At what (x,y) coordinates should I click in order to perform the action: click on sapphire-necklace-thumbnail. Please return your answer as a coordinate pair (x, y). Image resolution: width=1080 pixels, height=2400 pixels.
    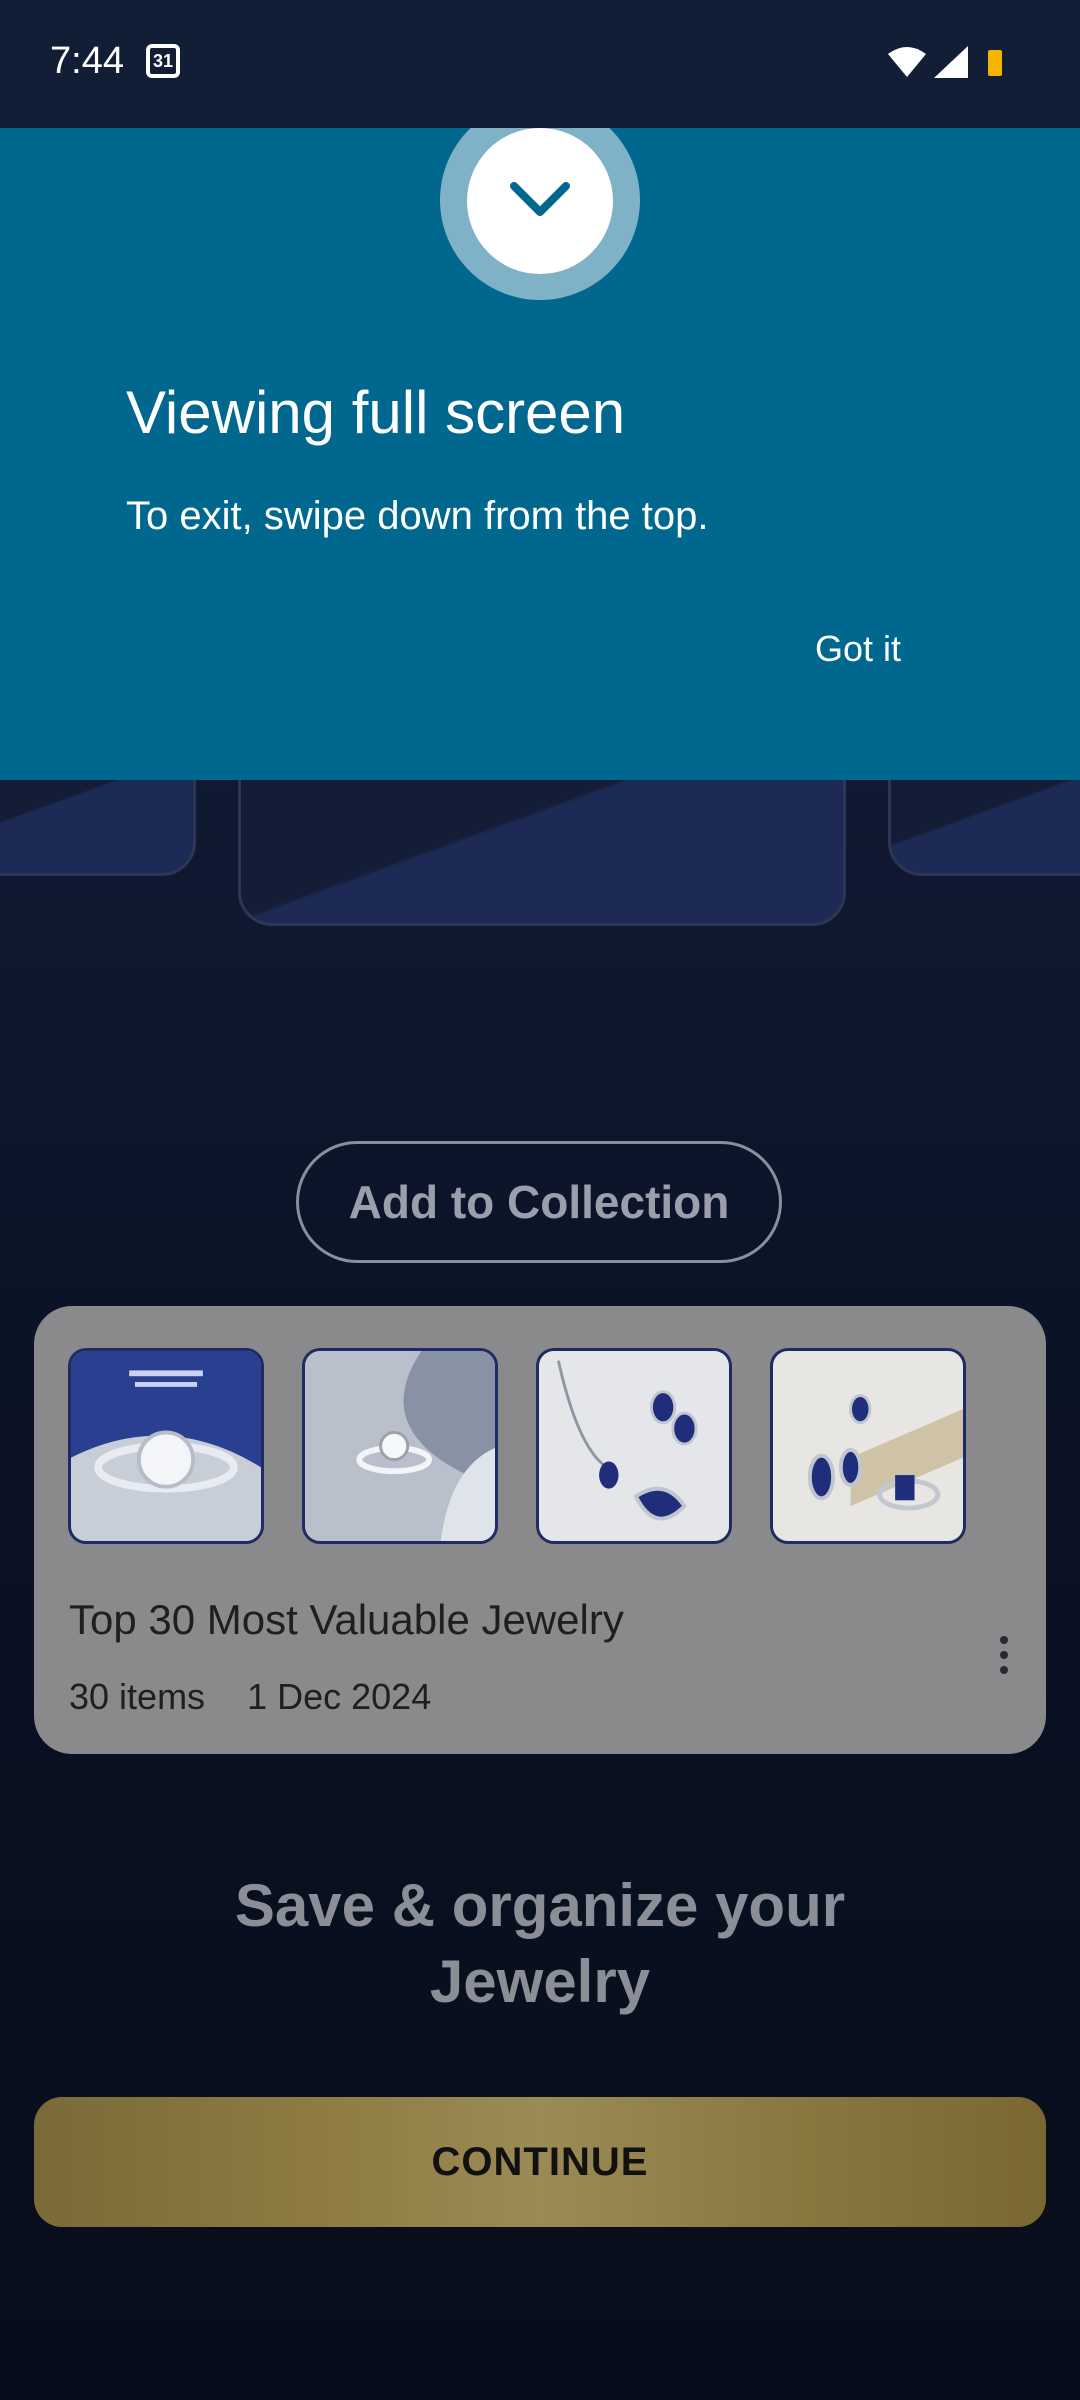
    Looking at the image, I should click on (634, 1446).